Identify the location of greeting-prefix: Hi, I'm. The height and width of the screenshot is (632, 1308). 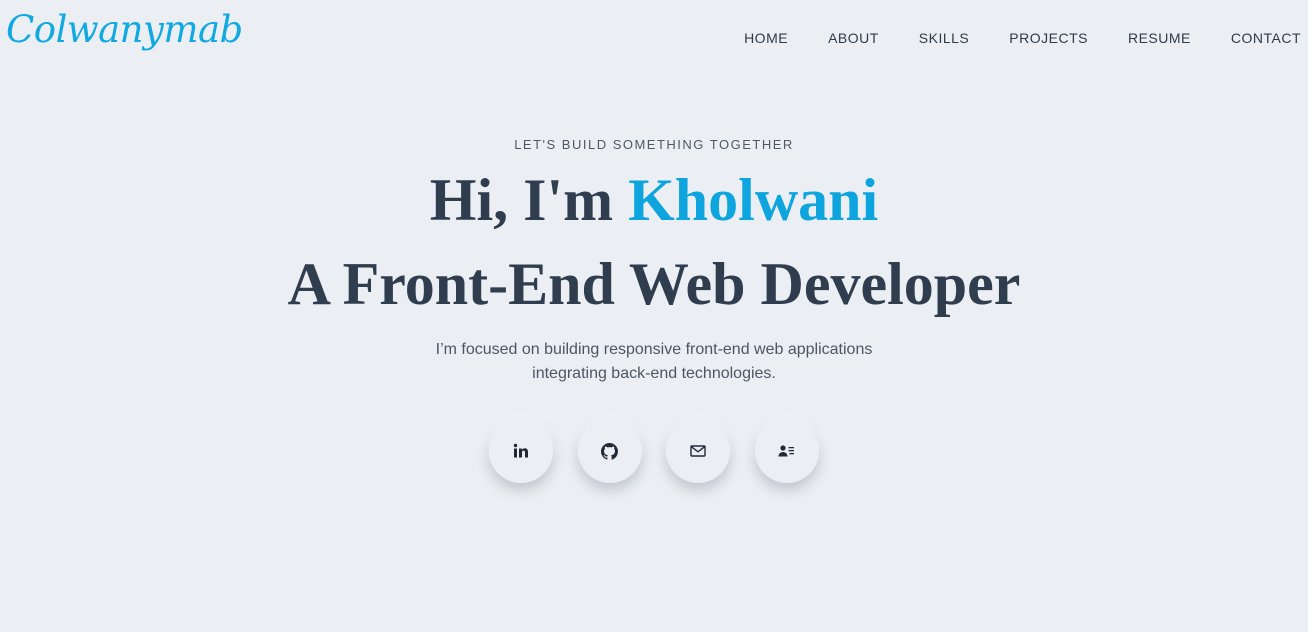
(529, 200).